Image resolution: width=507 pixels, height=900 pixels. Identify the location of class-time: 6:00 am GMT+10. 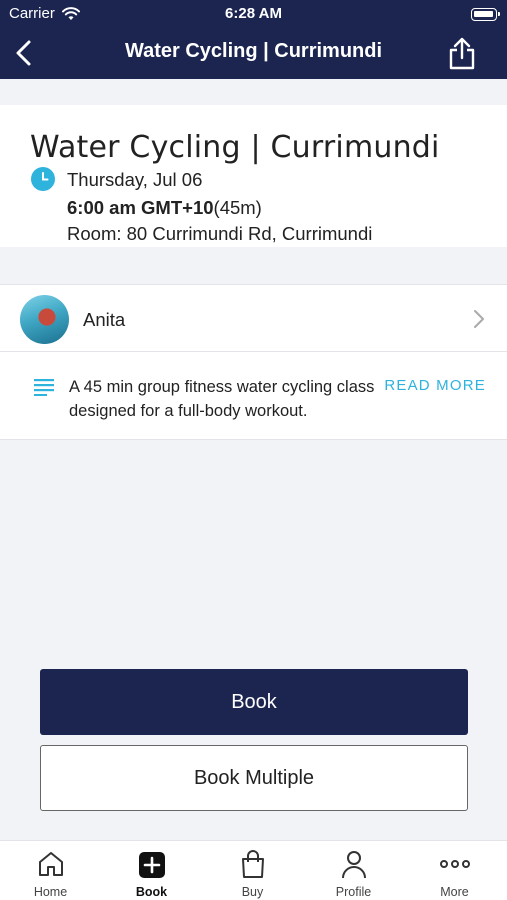
(140, 207).